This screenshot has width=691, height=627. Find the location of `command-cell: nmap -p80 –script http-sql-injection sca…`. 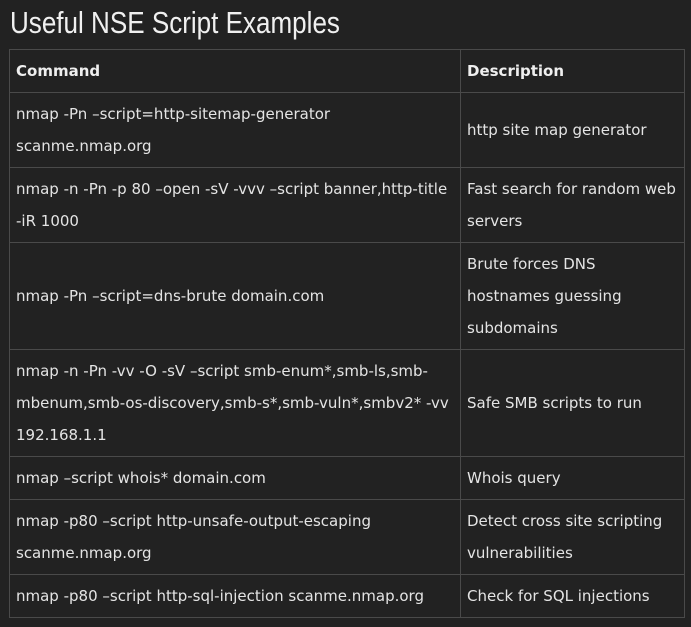

command-cell: nmap -p80 –script http-sql-injection sca… is located at coordinates (235, 596).